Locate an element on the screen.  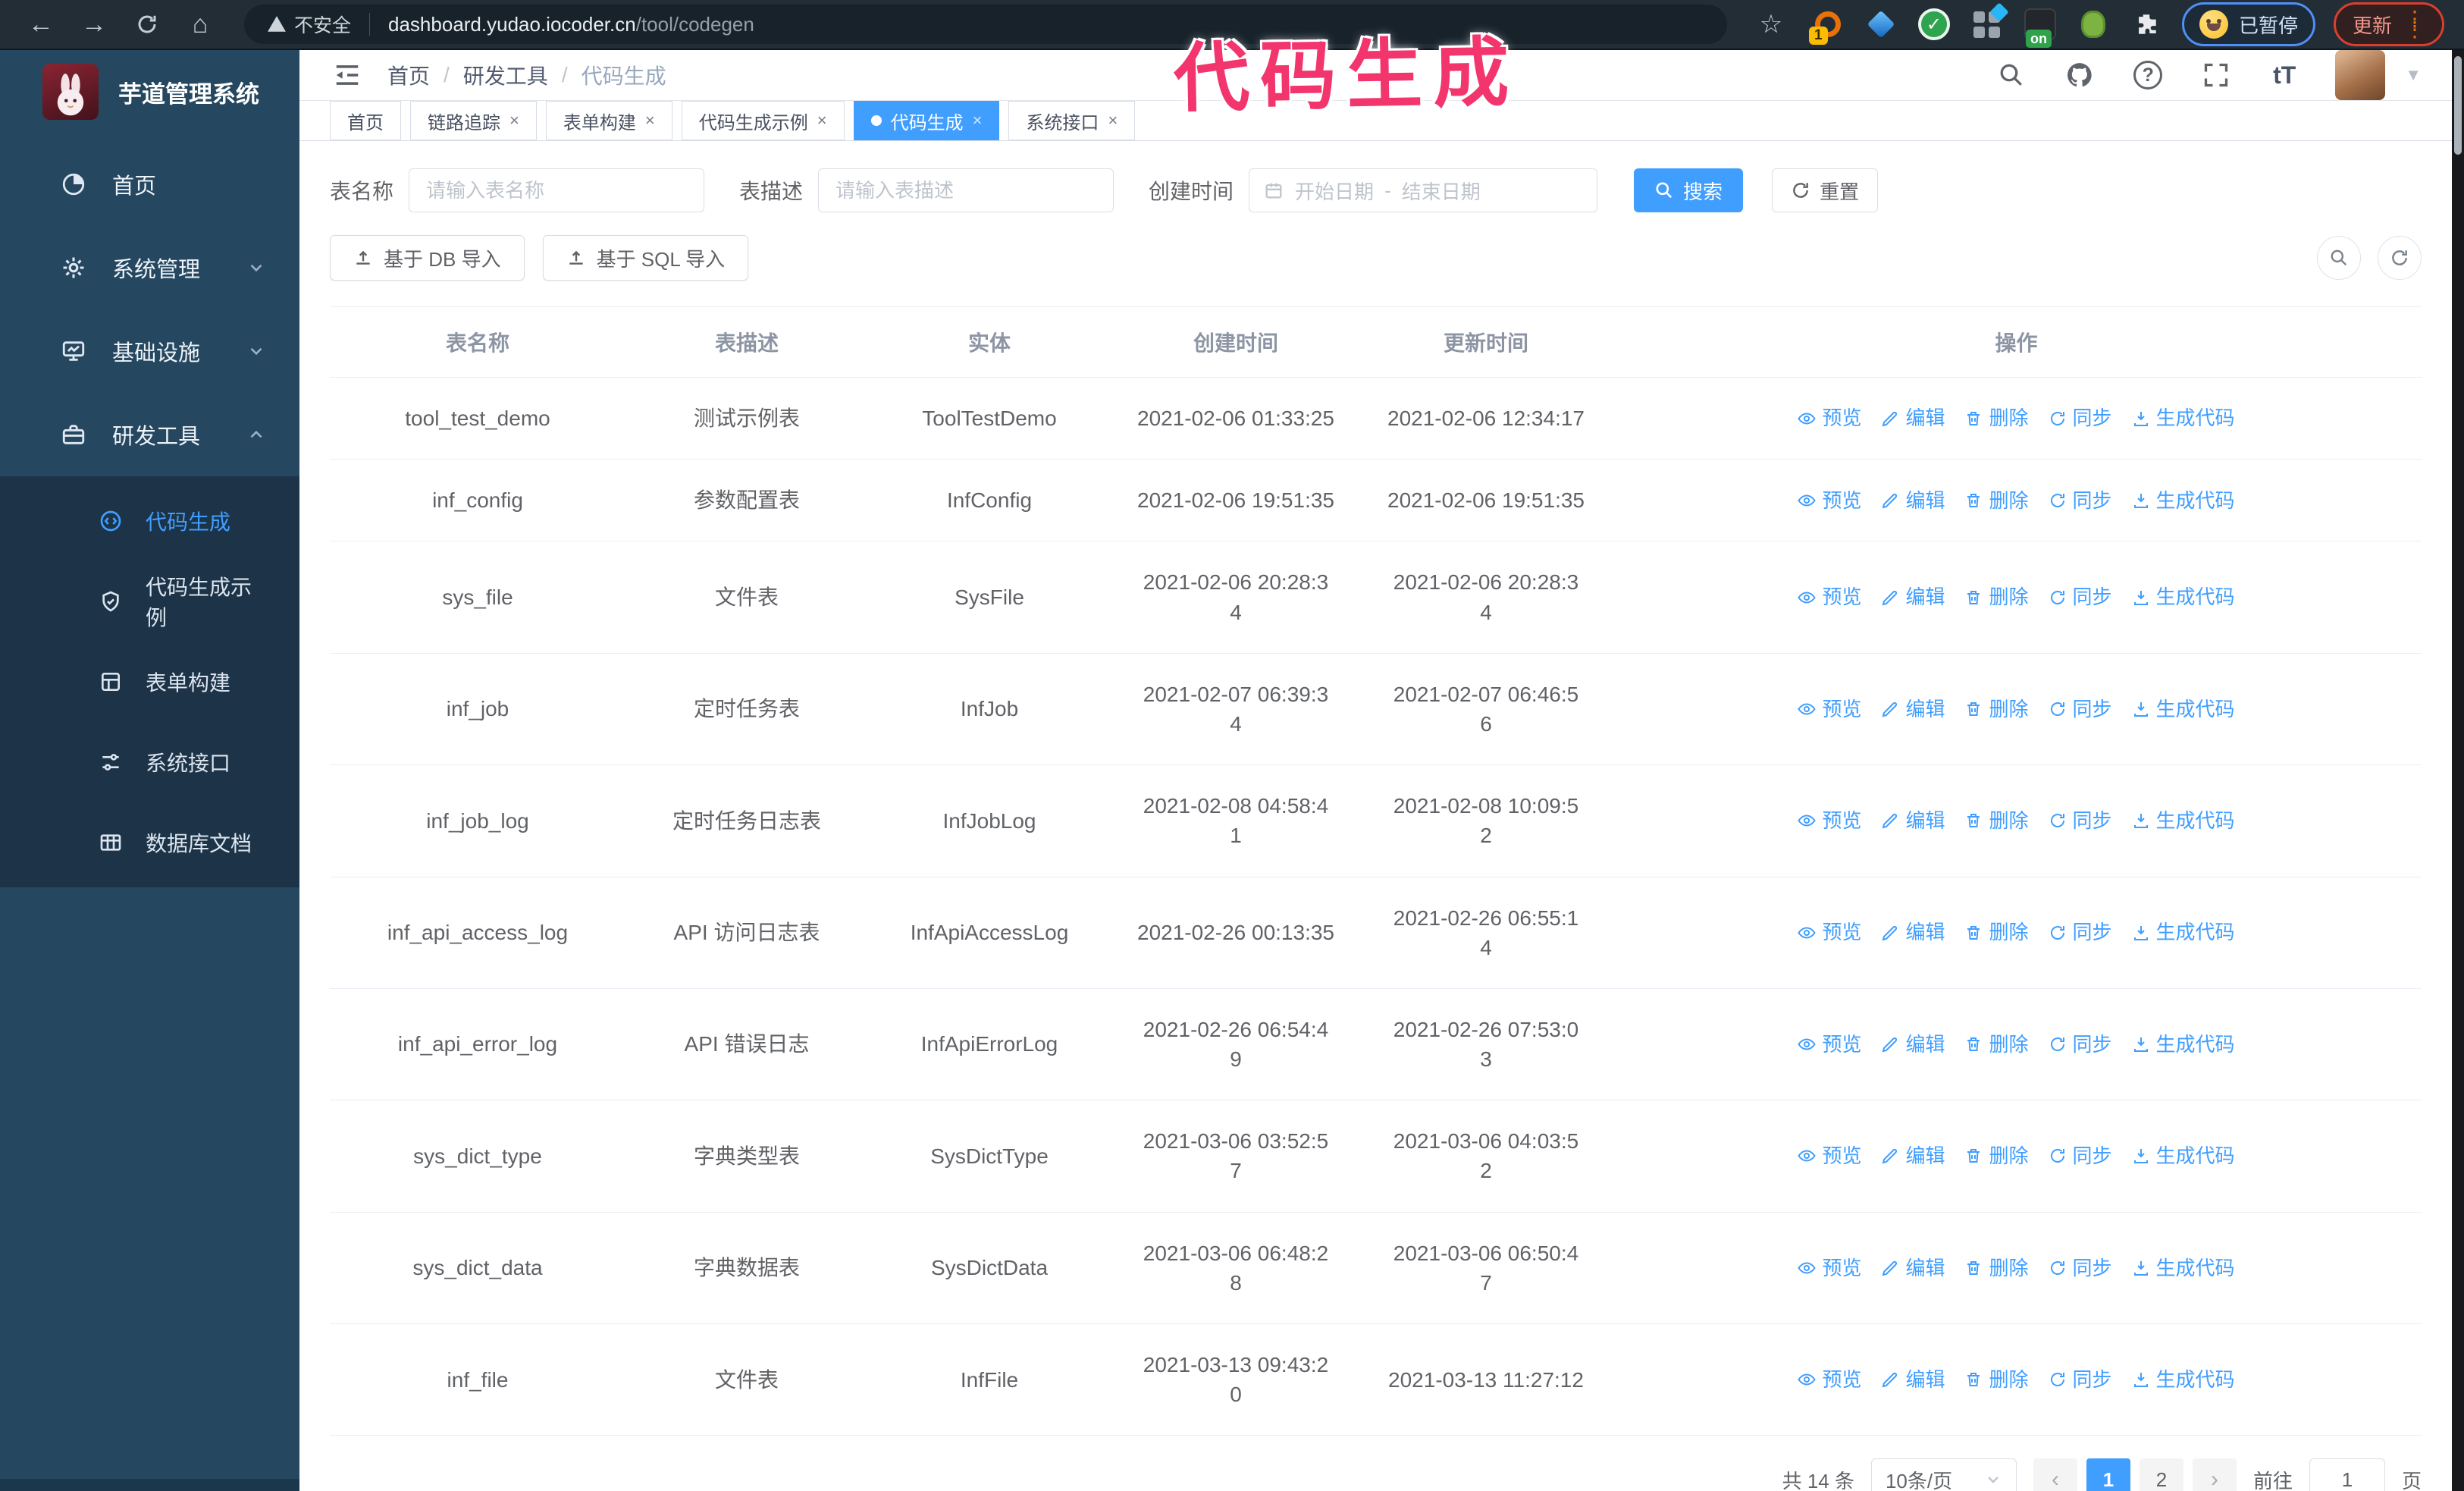
page-tab: 系统接口 × is located at coordinates (1072, 120).